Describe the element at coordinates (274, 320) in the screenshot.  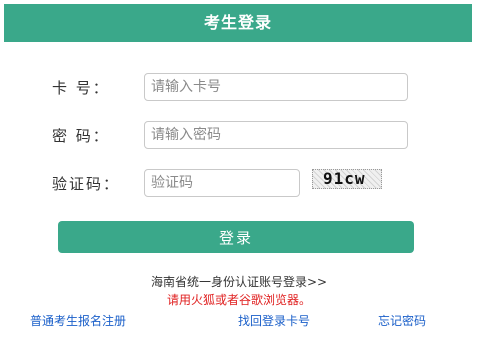
I see `recover-card-link: 找回登录卡号` at that location.